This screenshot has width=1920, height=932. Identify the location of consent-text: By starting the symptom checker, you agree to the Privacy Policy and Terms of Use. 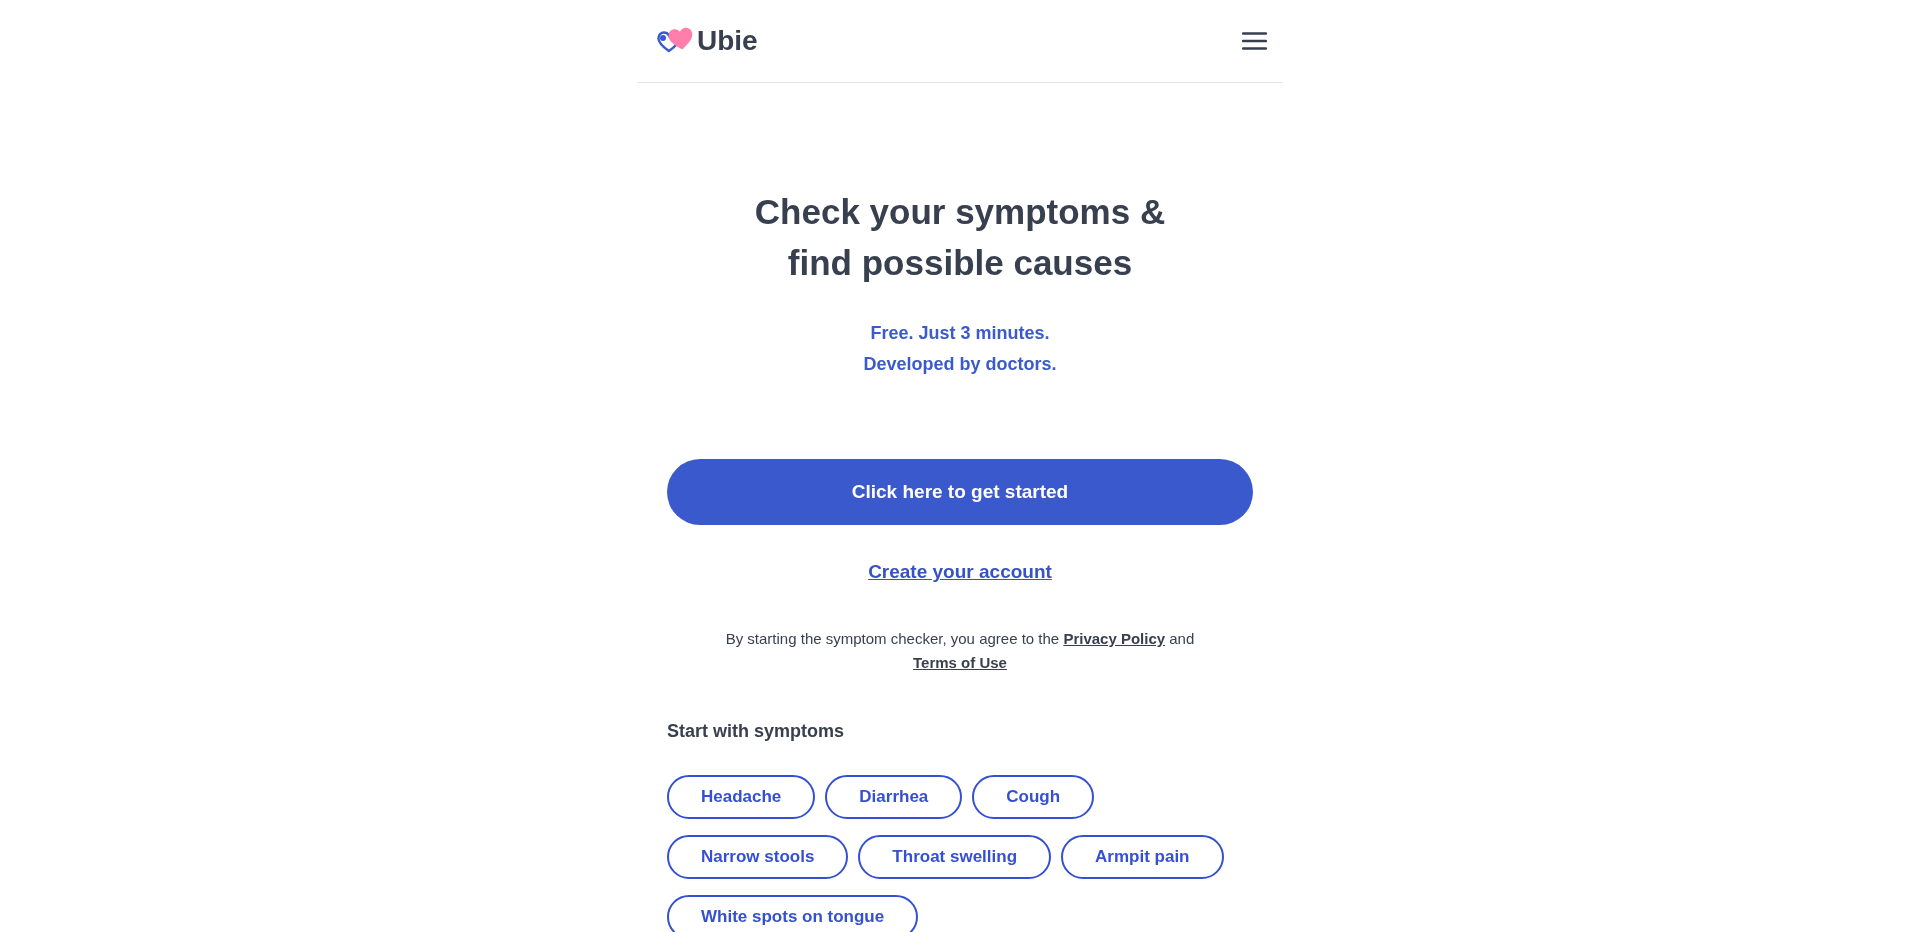
(960, 651).